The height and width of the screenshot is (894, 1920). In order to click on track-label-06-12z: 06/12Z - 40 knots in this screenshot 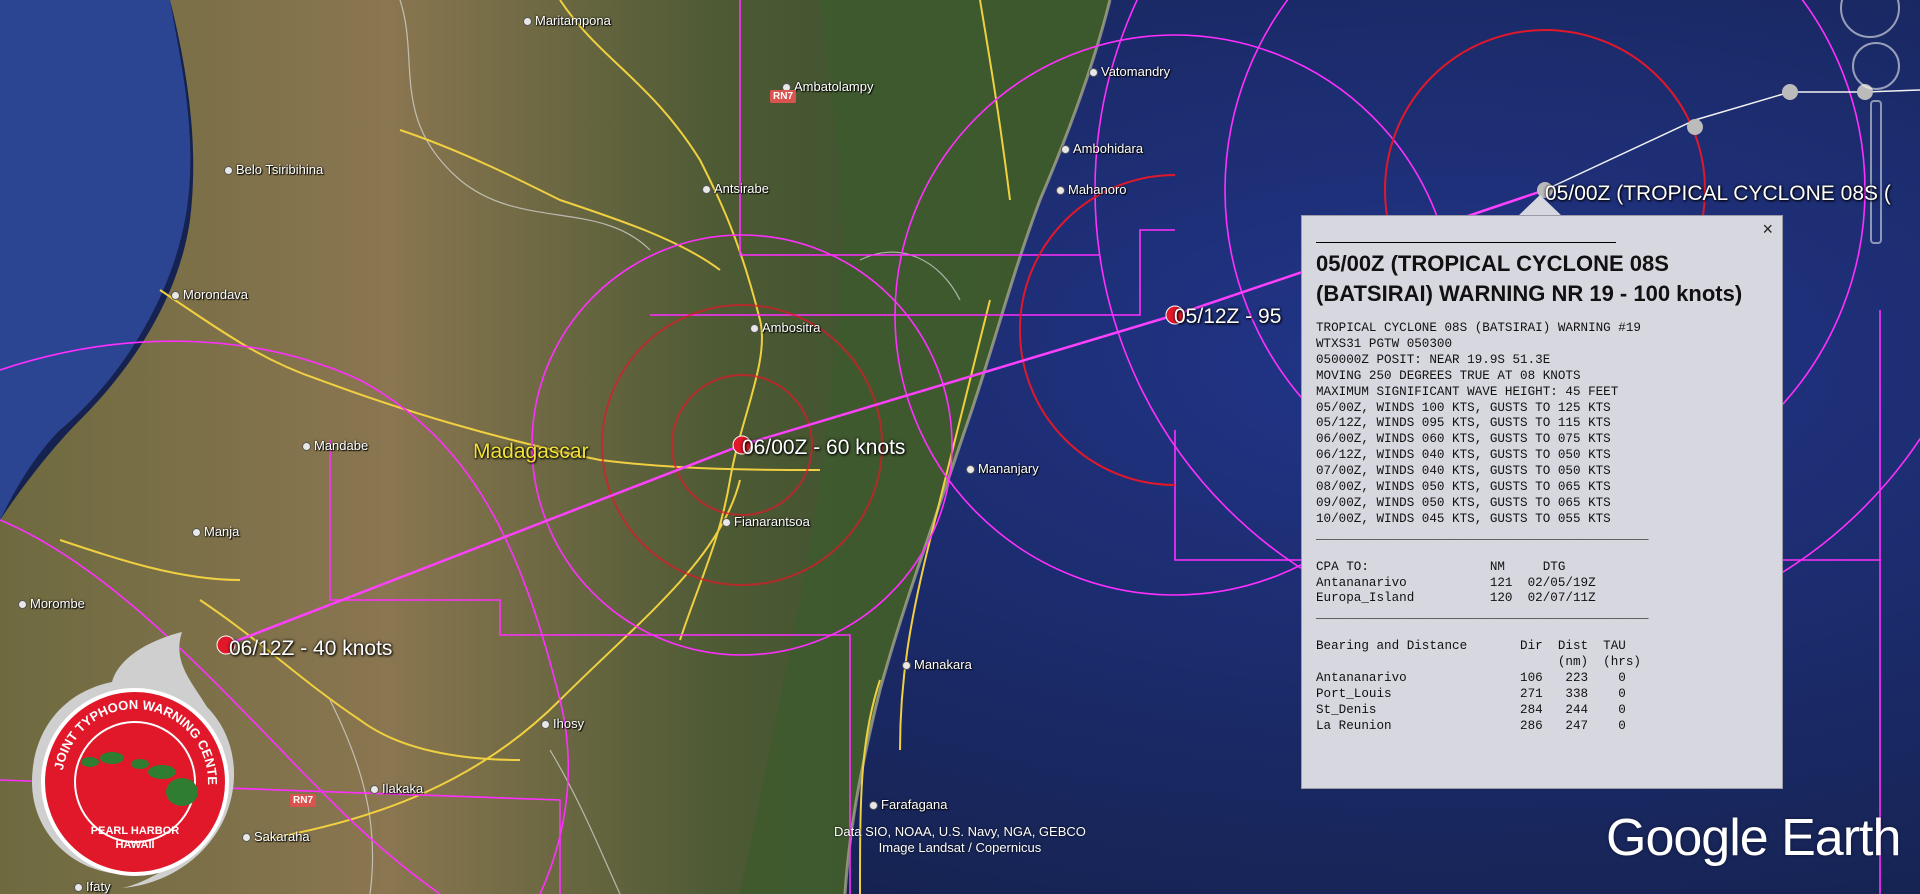, I will do `click(310, 649)`.